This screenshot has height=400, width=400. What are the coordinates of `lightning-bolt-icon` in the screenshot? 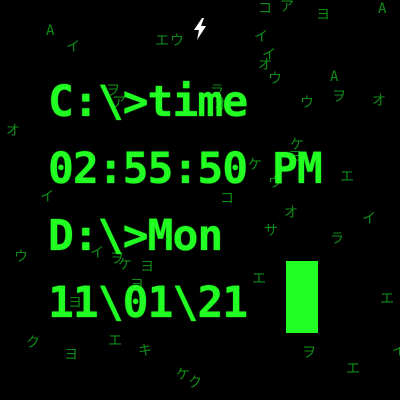 It's located at (200, 29).